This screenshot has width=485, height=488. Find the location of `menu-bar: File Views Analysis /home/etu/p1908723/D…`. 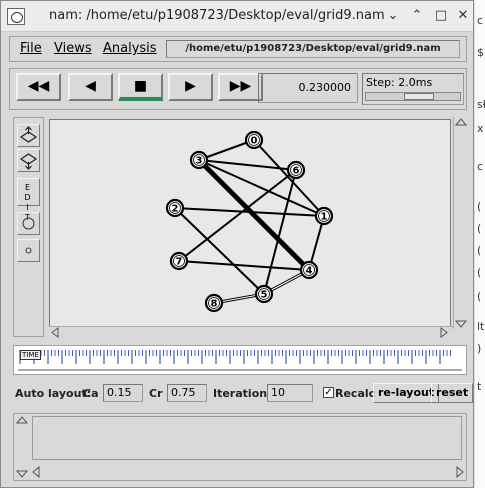

menu-bar: File Views Analysis /home/etu/p1908723/D… is located at coordinates (238, 49).